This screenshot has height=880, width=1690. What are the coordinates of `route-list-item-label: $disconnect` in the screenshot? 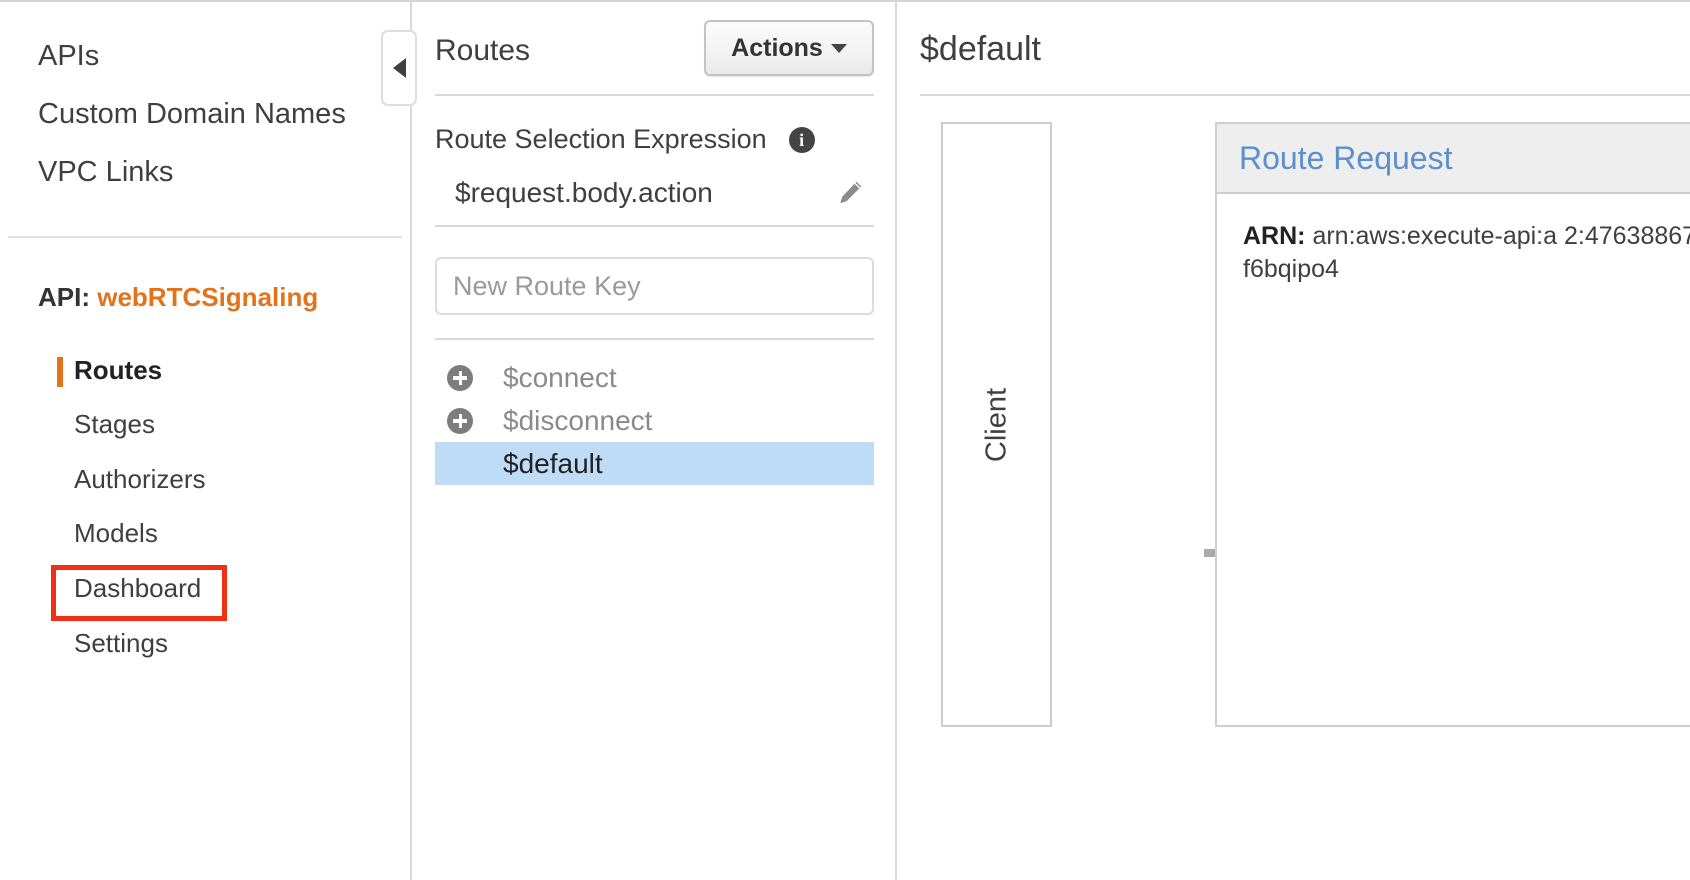 It's located at (578, 420).